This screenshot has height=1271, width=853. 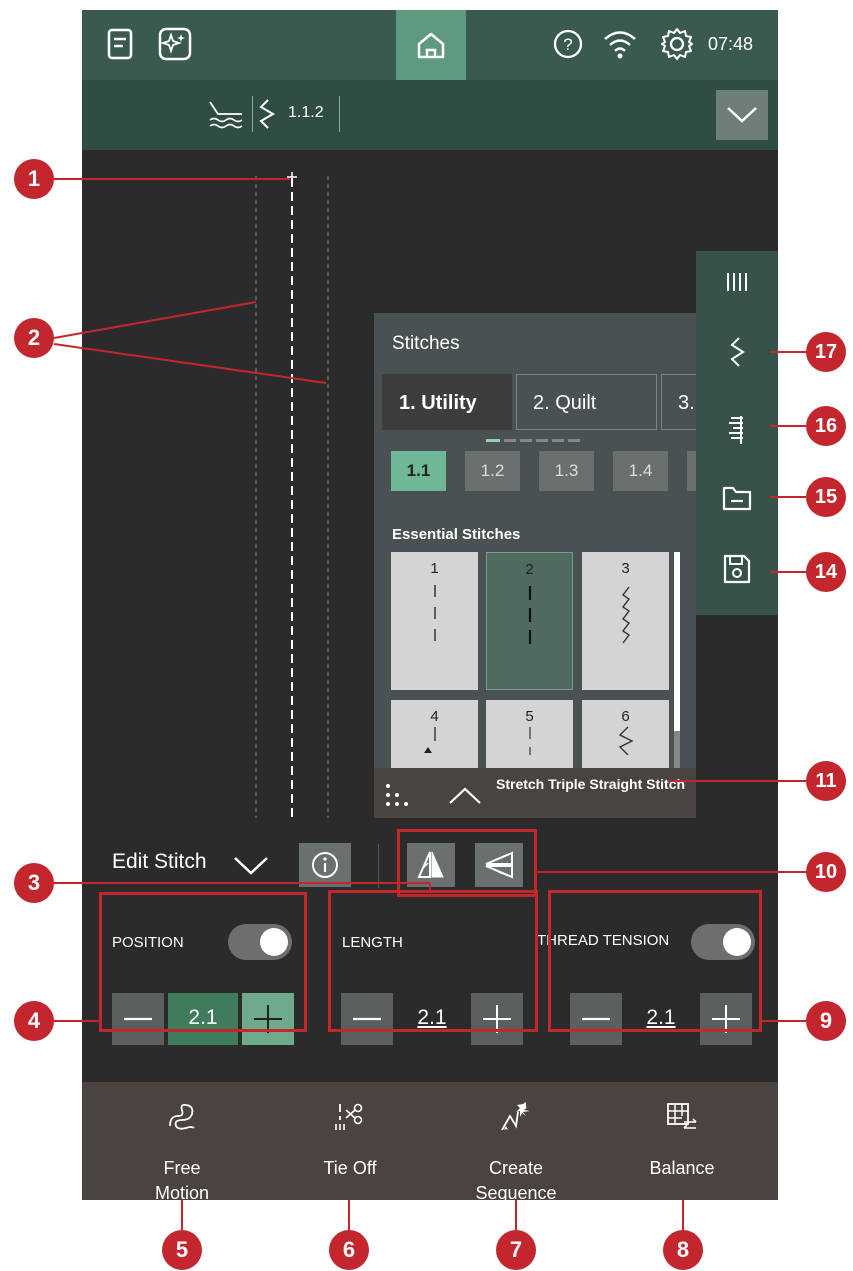 What do you see at coordinates (826, 352) in the screenshot?
I see `callout-badge-17: 17` at bounding box center [826, 352].